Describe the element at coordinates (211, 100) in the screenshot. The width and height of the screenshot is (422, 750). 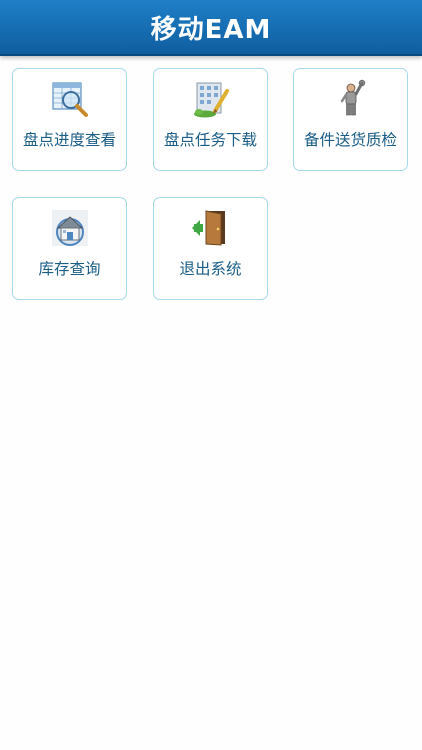
I see `building-pencil-icon` at that location.